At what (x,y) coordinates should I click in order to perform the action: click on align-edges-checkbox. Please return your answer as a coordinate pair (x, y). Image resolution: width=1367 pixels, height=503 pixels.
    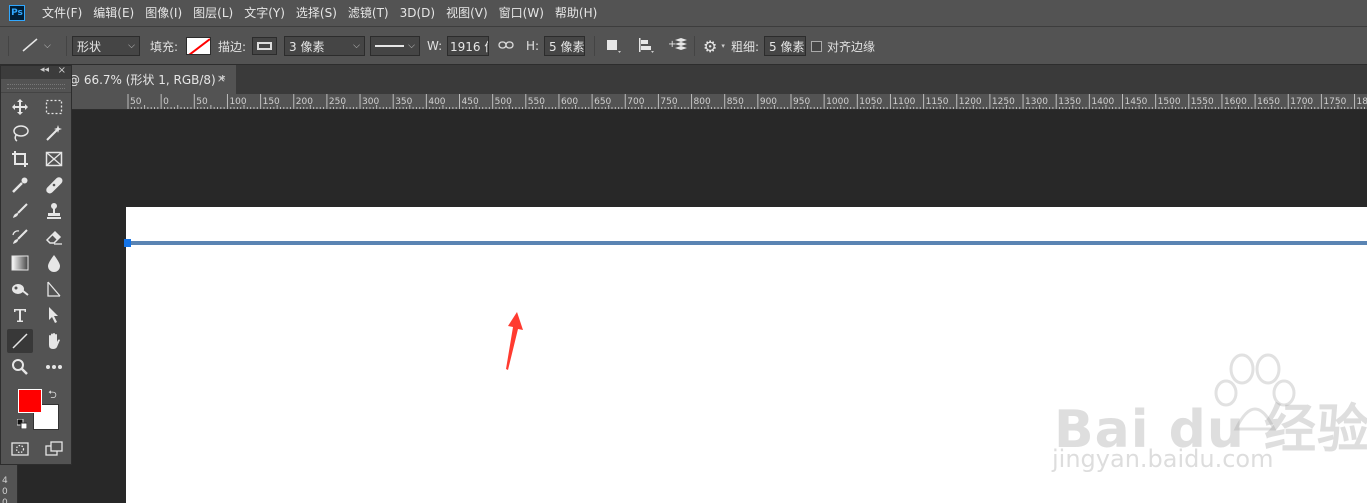
    Looking at the image, I should click on (816, 46).